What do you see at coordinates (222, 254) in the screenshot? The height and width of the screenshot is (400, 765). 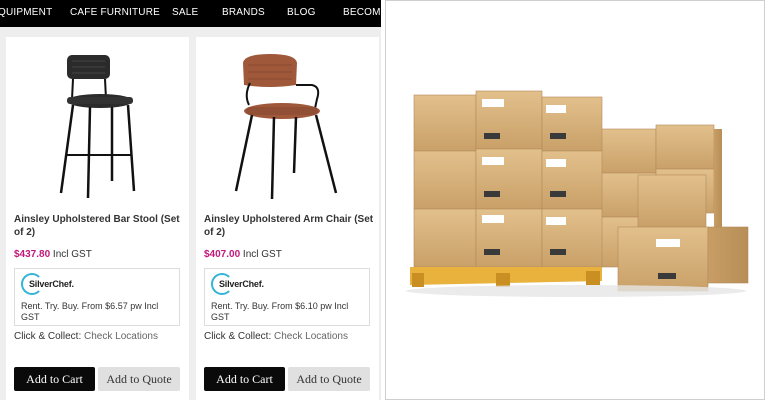 I see `product-price: $407.00` at bounding box center [222, 254].